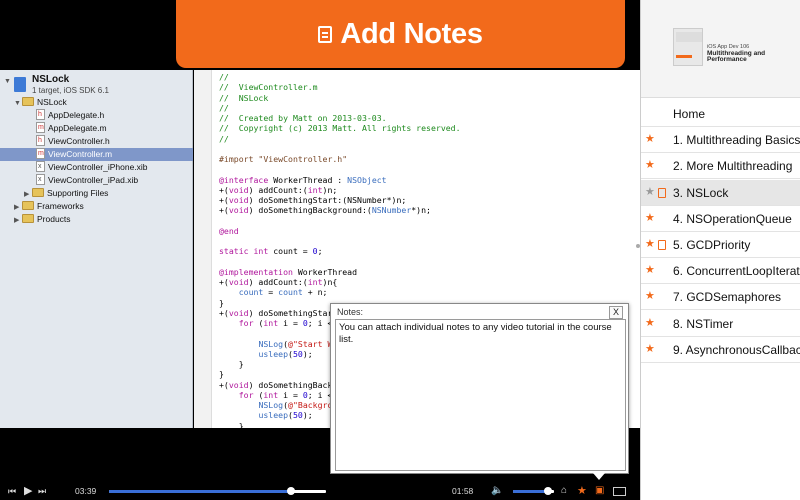 The height and width of the screenshot is (500, 800). I want to click on lesson-label: 2. More Multithreading, so click(733, 166).